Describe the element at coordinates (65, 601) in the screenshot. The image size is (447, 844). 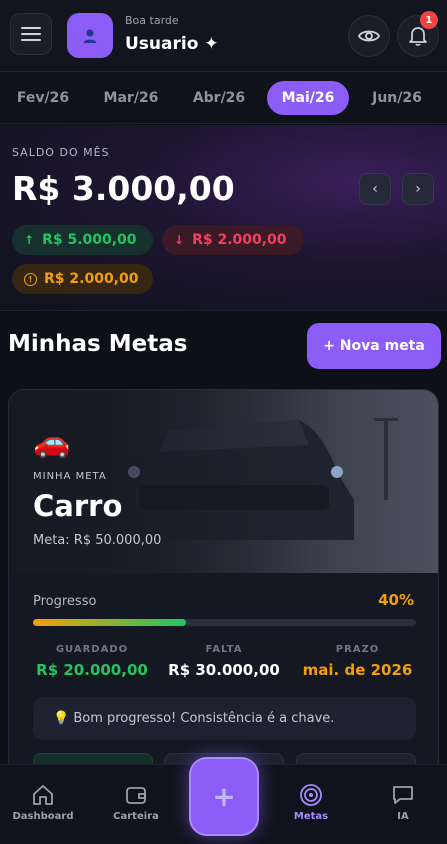
I see `progress-label: Progresso` at that location.